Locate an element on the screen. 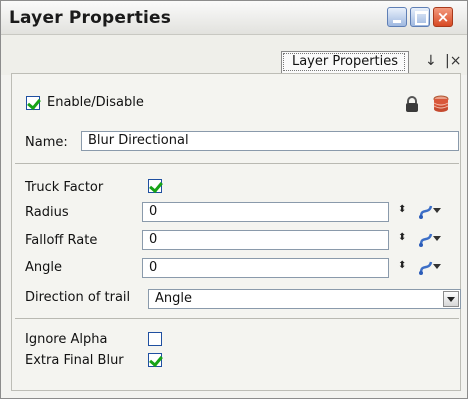 The width and height of the screenshot is (468, 399). radius-field: 0 is located at coordinates (265, 212).